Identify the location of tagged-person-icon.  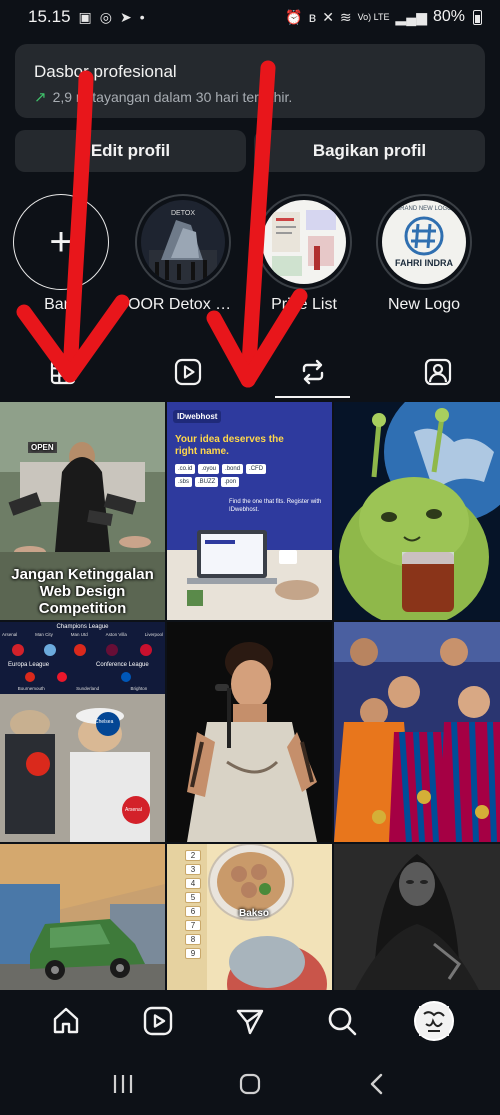
(437, 372).